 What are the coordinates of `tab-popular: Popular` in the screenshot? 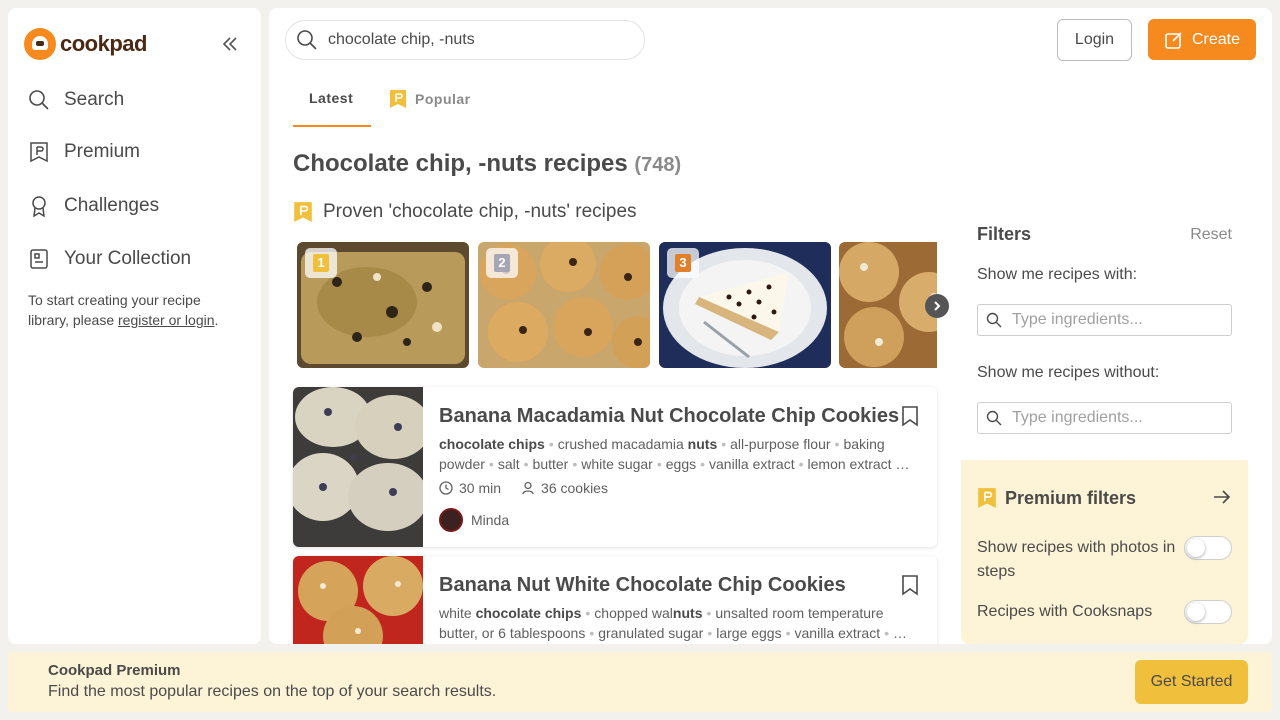 It's located at (430, 99).